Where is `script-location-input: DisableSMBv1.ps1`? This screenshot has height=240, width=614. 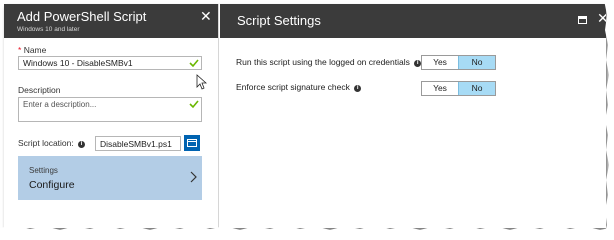
script-location-input: DisableSMBv1.ps1 is located at coordinates (138, 143).